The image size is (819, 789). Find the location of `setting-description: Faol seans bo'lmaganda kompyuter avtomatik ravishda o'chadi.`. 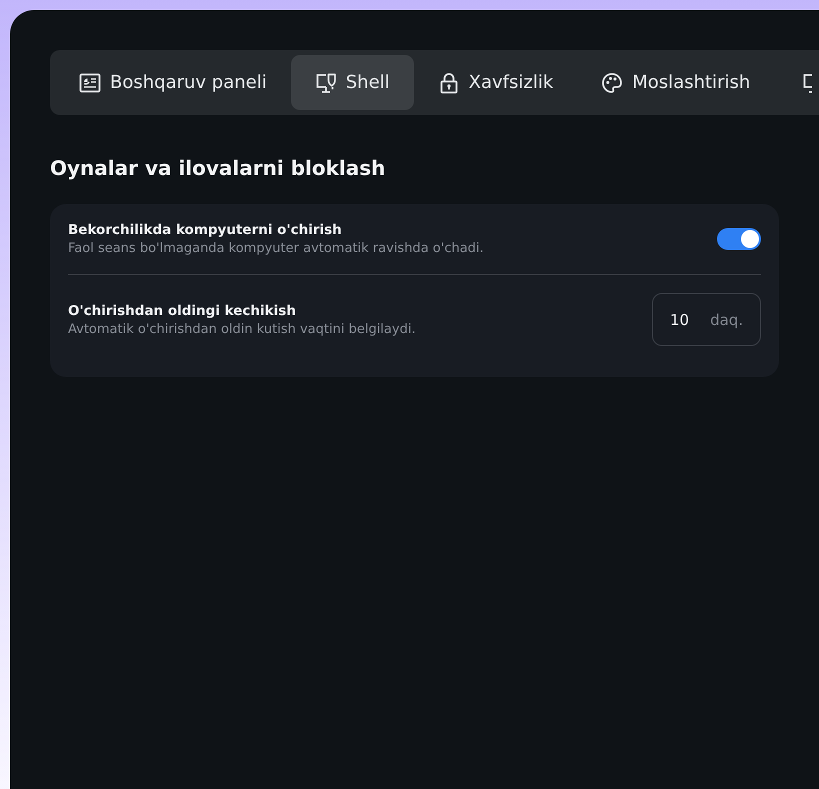

setting-description: Faol seans bo'lmaganda kompyuter avtomatik ravishda o'chadi. is located at coordinates (276, 249).